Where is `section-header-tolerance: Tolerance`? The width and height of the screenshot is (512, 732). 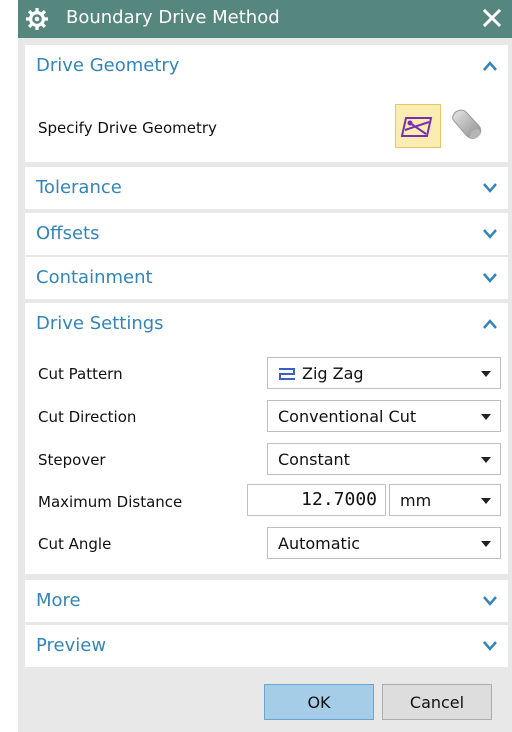 section-header-tolerance: Tolerance is located at coordinates (266, 188).